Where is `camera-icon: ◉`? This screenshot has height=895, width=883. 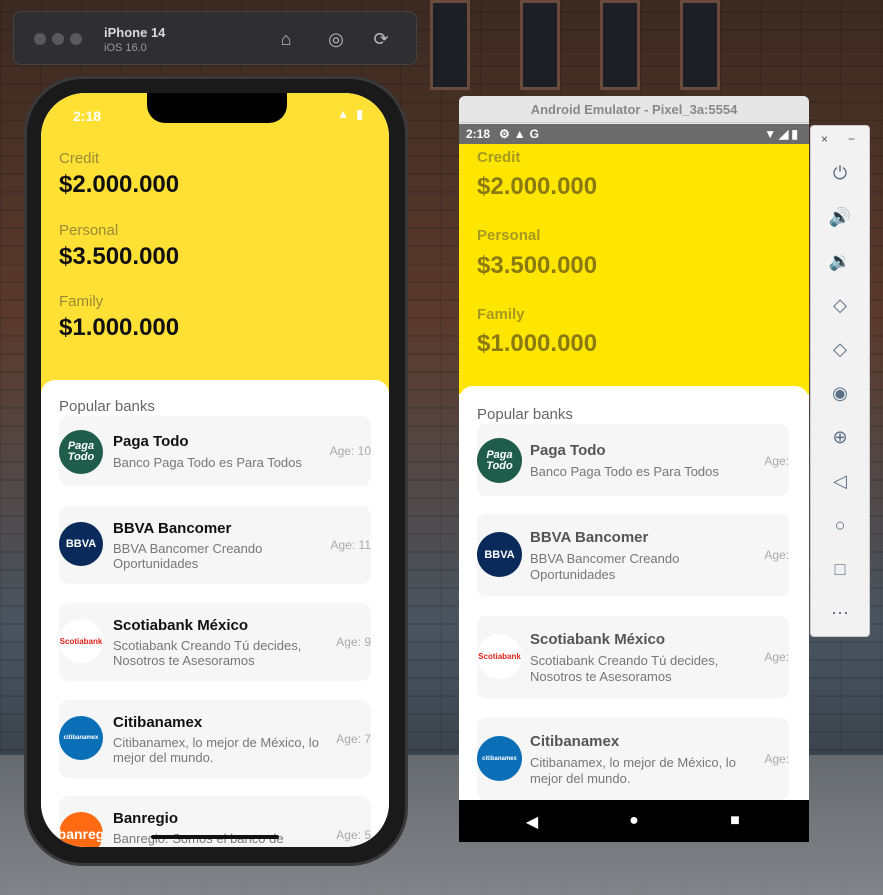
camera-icon: ◉ is located at coordinates (840, 393).